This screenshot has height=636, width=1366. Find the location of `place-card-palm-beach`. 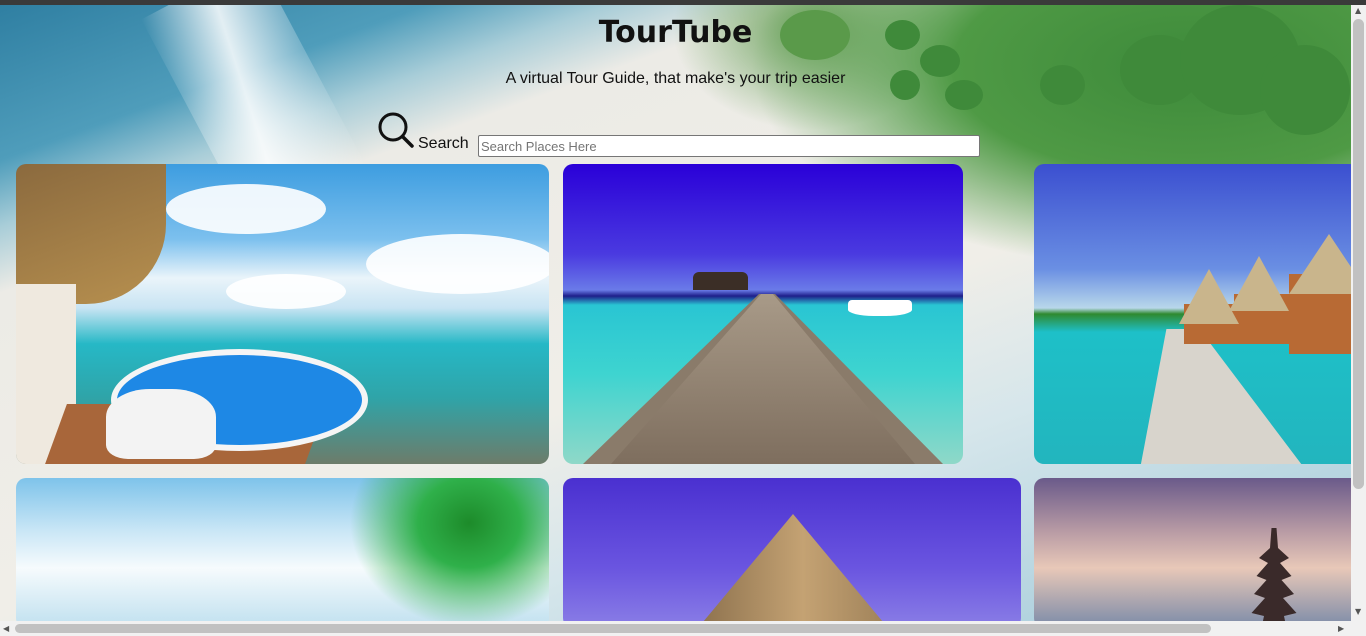

place-card-palm-beach is located at coordinates (282, 553).